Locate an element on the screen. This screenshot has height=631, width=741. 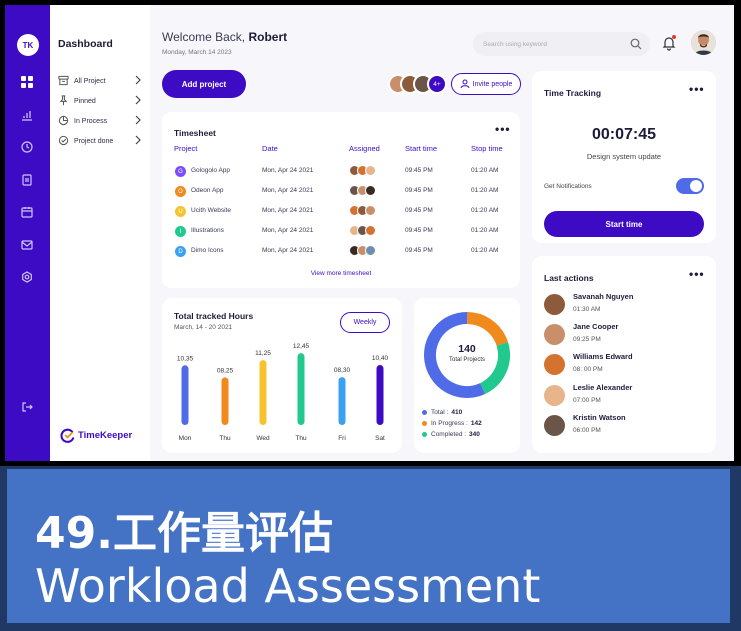
nav-item-label: Project done is located at coordinates (94, 141).